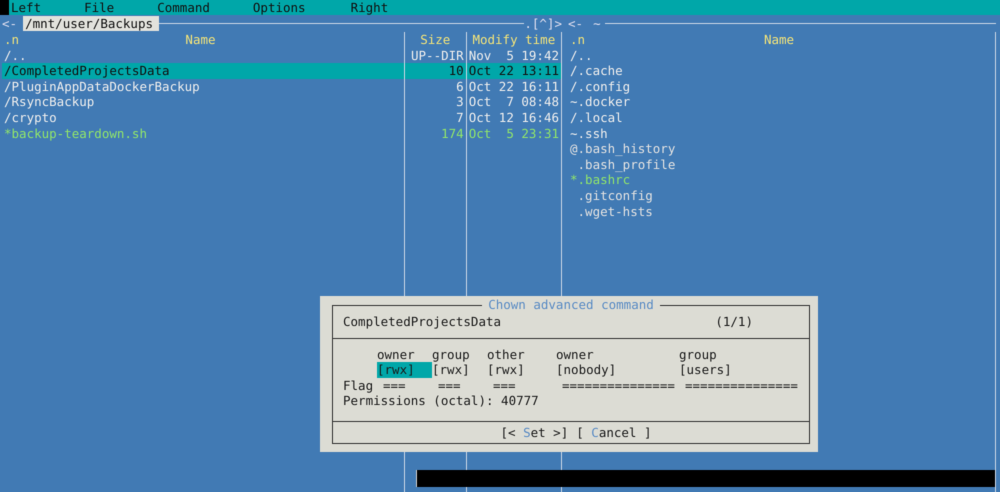 Image resolution: width=1000 pixels, height=492 pixels. What do you see at coordinates (514, 102) in the screenshot?
I see `modified-time: Oct 7 08:48` at bounding box center [514, 102].